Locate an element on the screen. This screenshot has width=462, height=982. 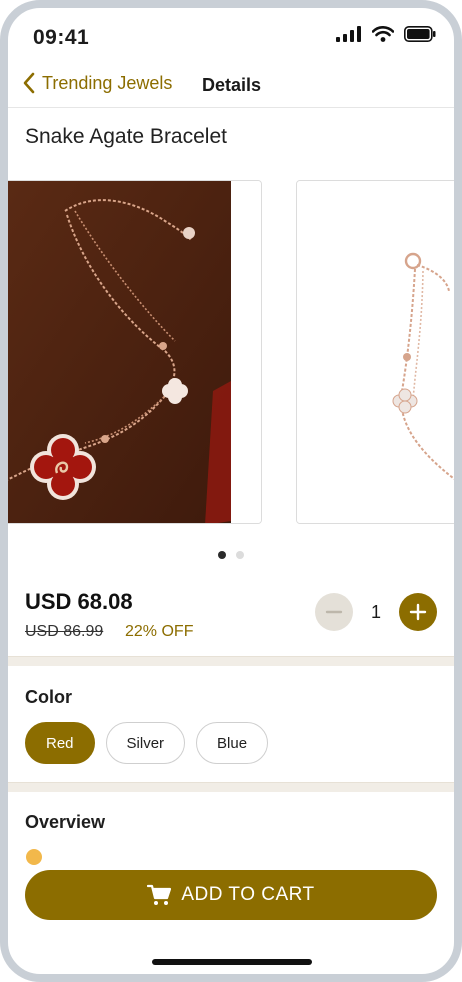
add-to-cart-label: ADD TO CART is located at coordinates (248, 894).